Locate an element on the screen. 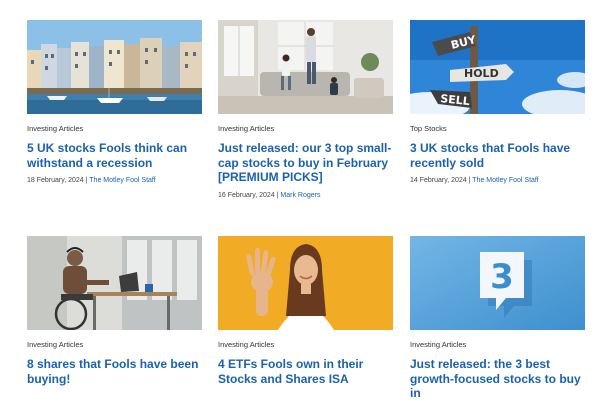 The width and height of the screenshot is (603, 401). harbour-town-image is located at coordinates (114, 67).